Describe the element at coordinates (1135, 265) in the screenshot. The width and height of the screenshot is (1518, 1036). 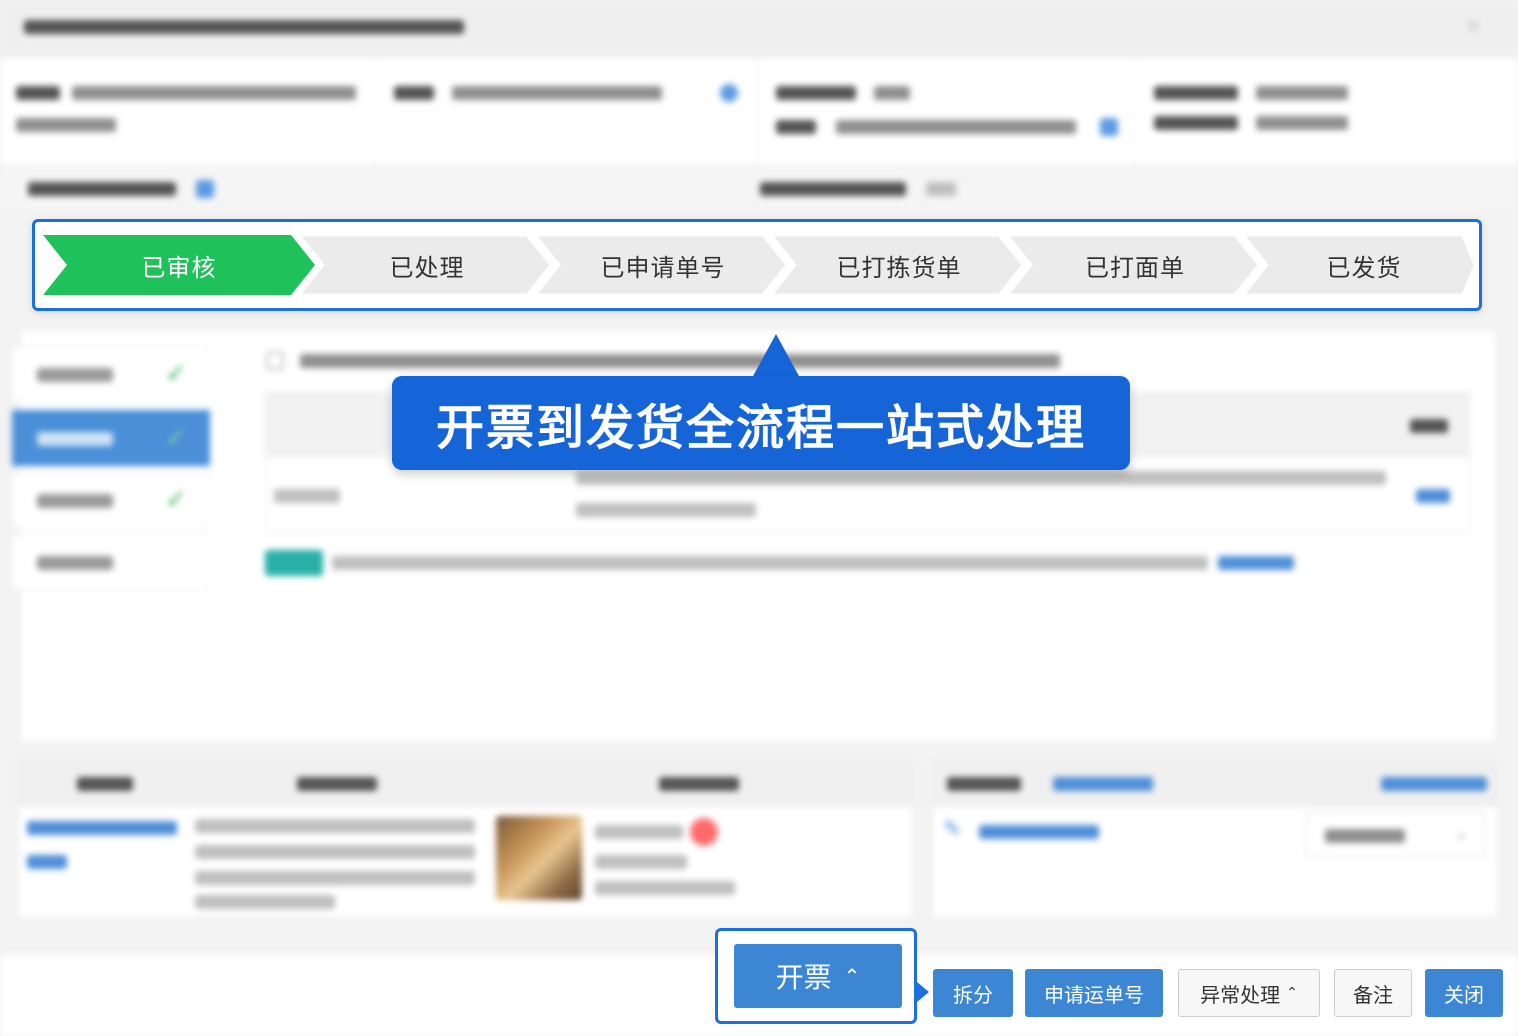
I see `step-label-printed: 已打面单` at that location.